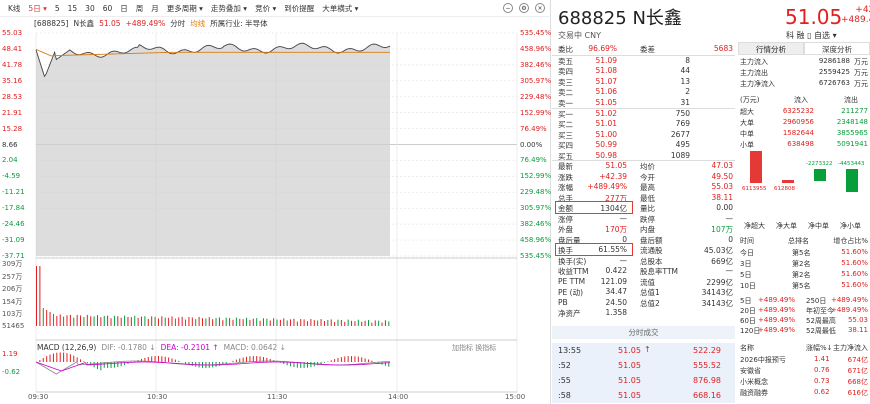 The image size is (870, 404). I want to click on price-tick-right: 152.99%, so click(536, 112).